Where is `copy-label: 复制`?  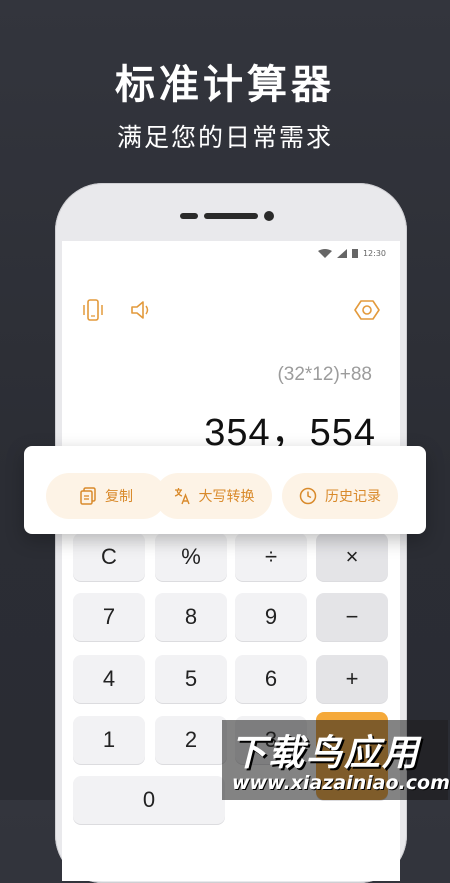
copy-label: 复制 is located at coordinates (119, 497).